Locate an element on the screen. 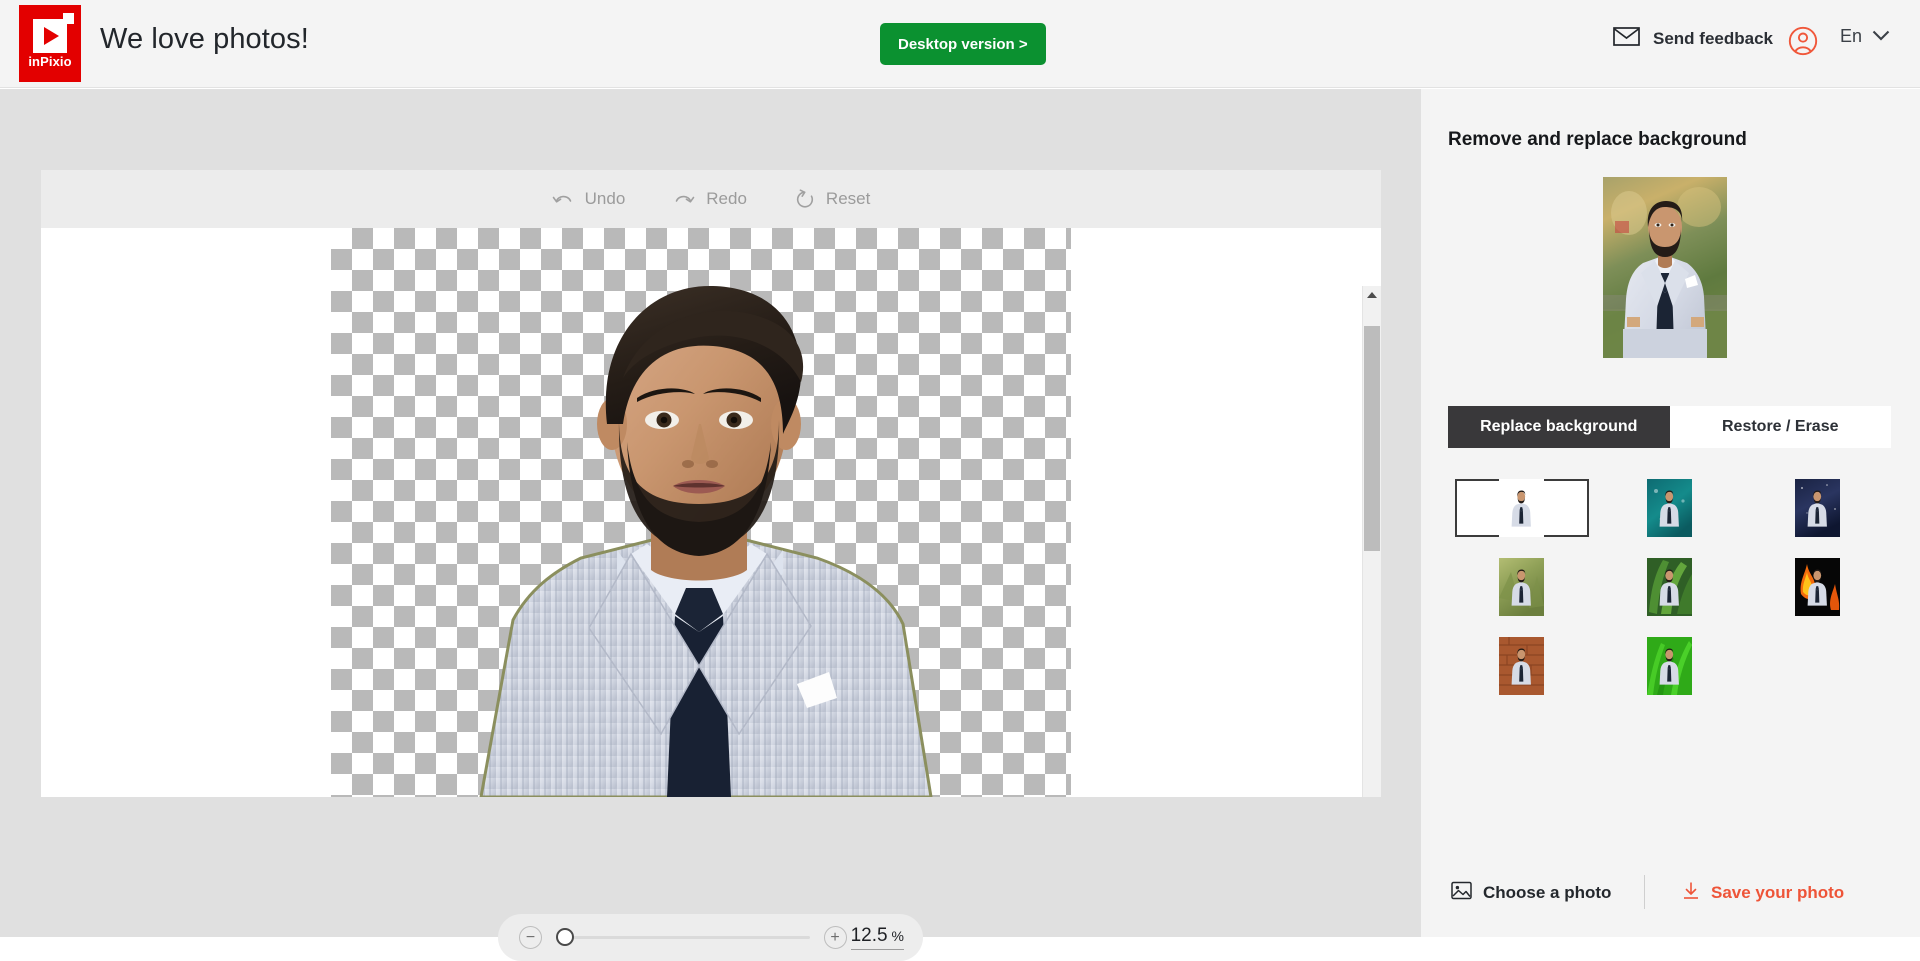 The height and width of the screenshot is (961, 1920). undo-arrow-icon is located at coordinates (563, 199).